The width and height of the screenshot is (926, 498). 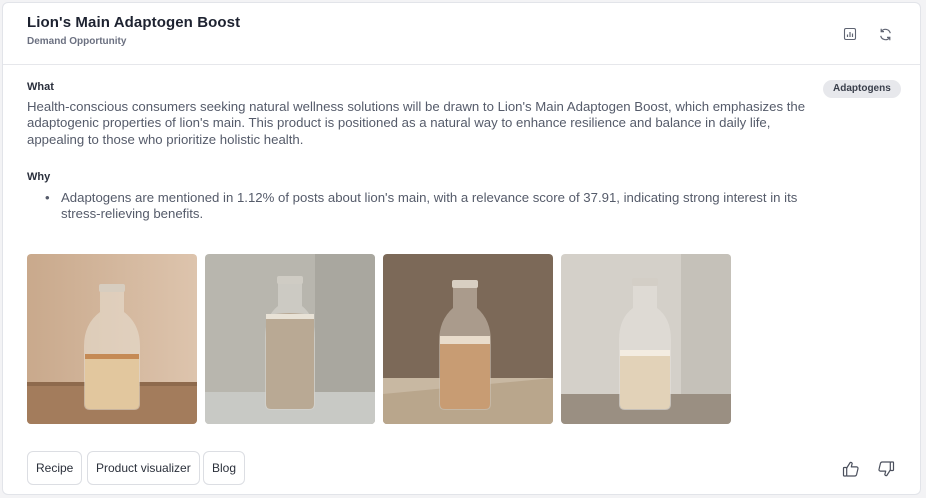 I want to click on blog-button: Blog, so click(x=224, y=468).